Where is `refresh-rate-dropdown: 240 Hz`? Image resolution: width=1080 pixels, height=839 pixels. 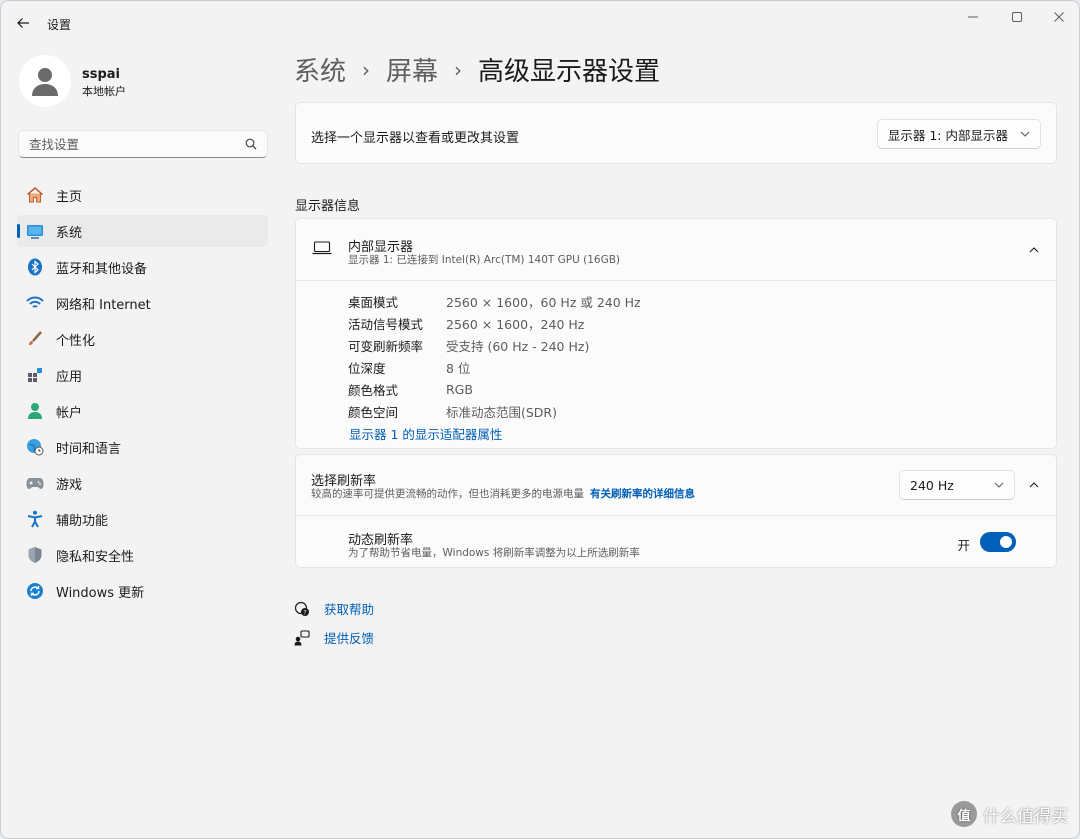 refresh-rate-dropdown: 240 Hz is located at coordinates (957, 485).